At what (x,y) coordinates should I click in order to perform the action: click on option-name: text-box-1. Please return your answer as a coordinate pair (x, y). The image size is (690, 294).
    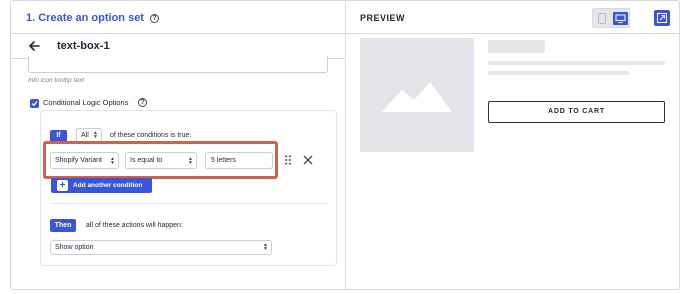
    Looking at the image, I should click on (83, 46).